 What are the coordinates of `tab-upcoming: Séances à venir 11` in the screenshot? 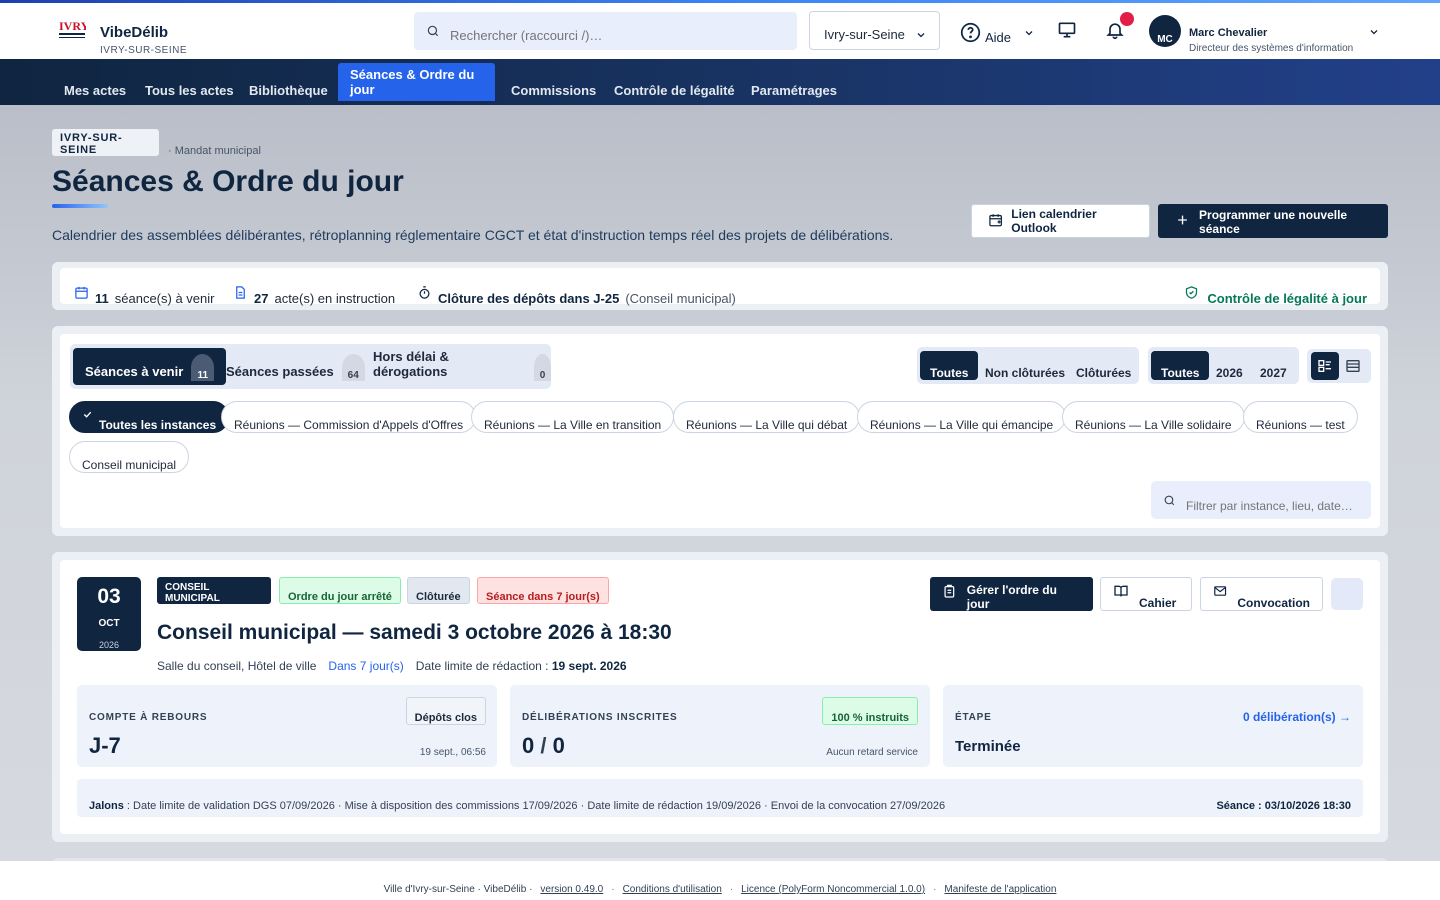 It's located at (150, 366).